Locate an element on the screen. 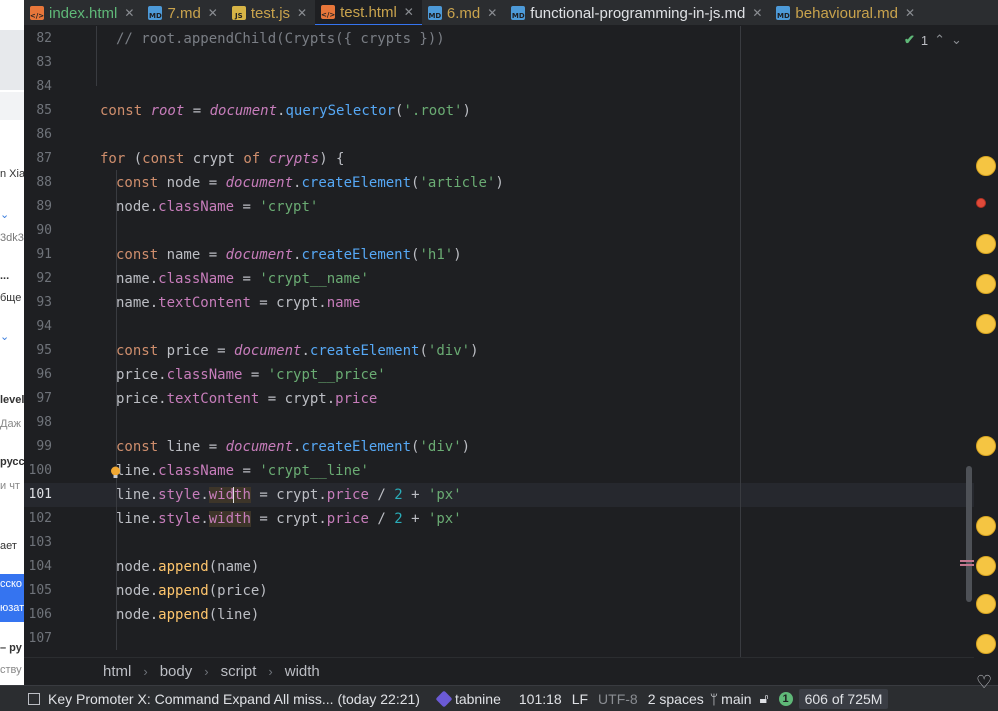 This screenshot has height=711, width=998. code-line-104: node.append(name) is located at coordinates (187, 567).